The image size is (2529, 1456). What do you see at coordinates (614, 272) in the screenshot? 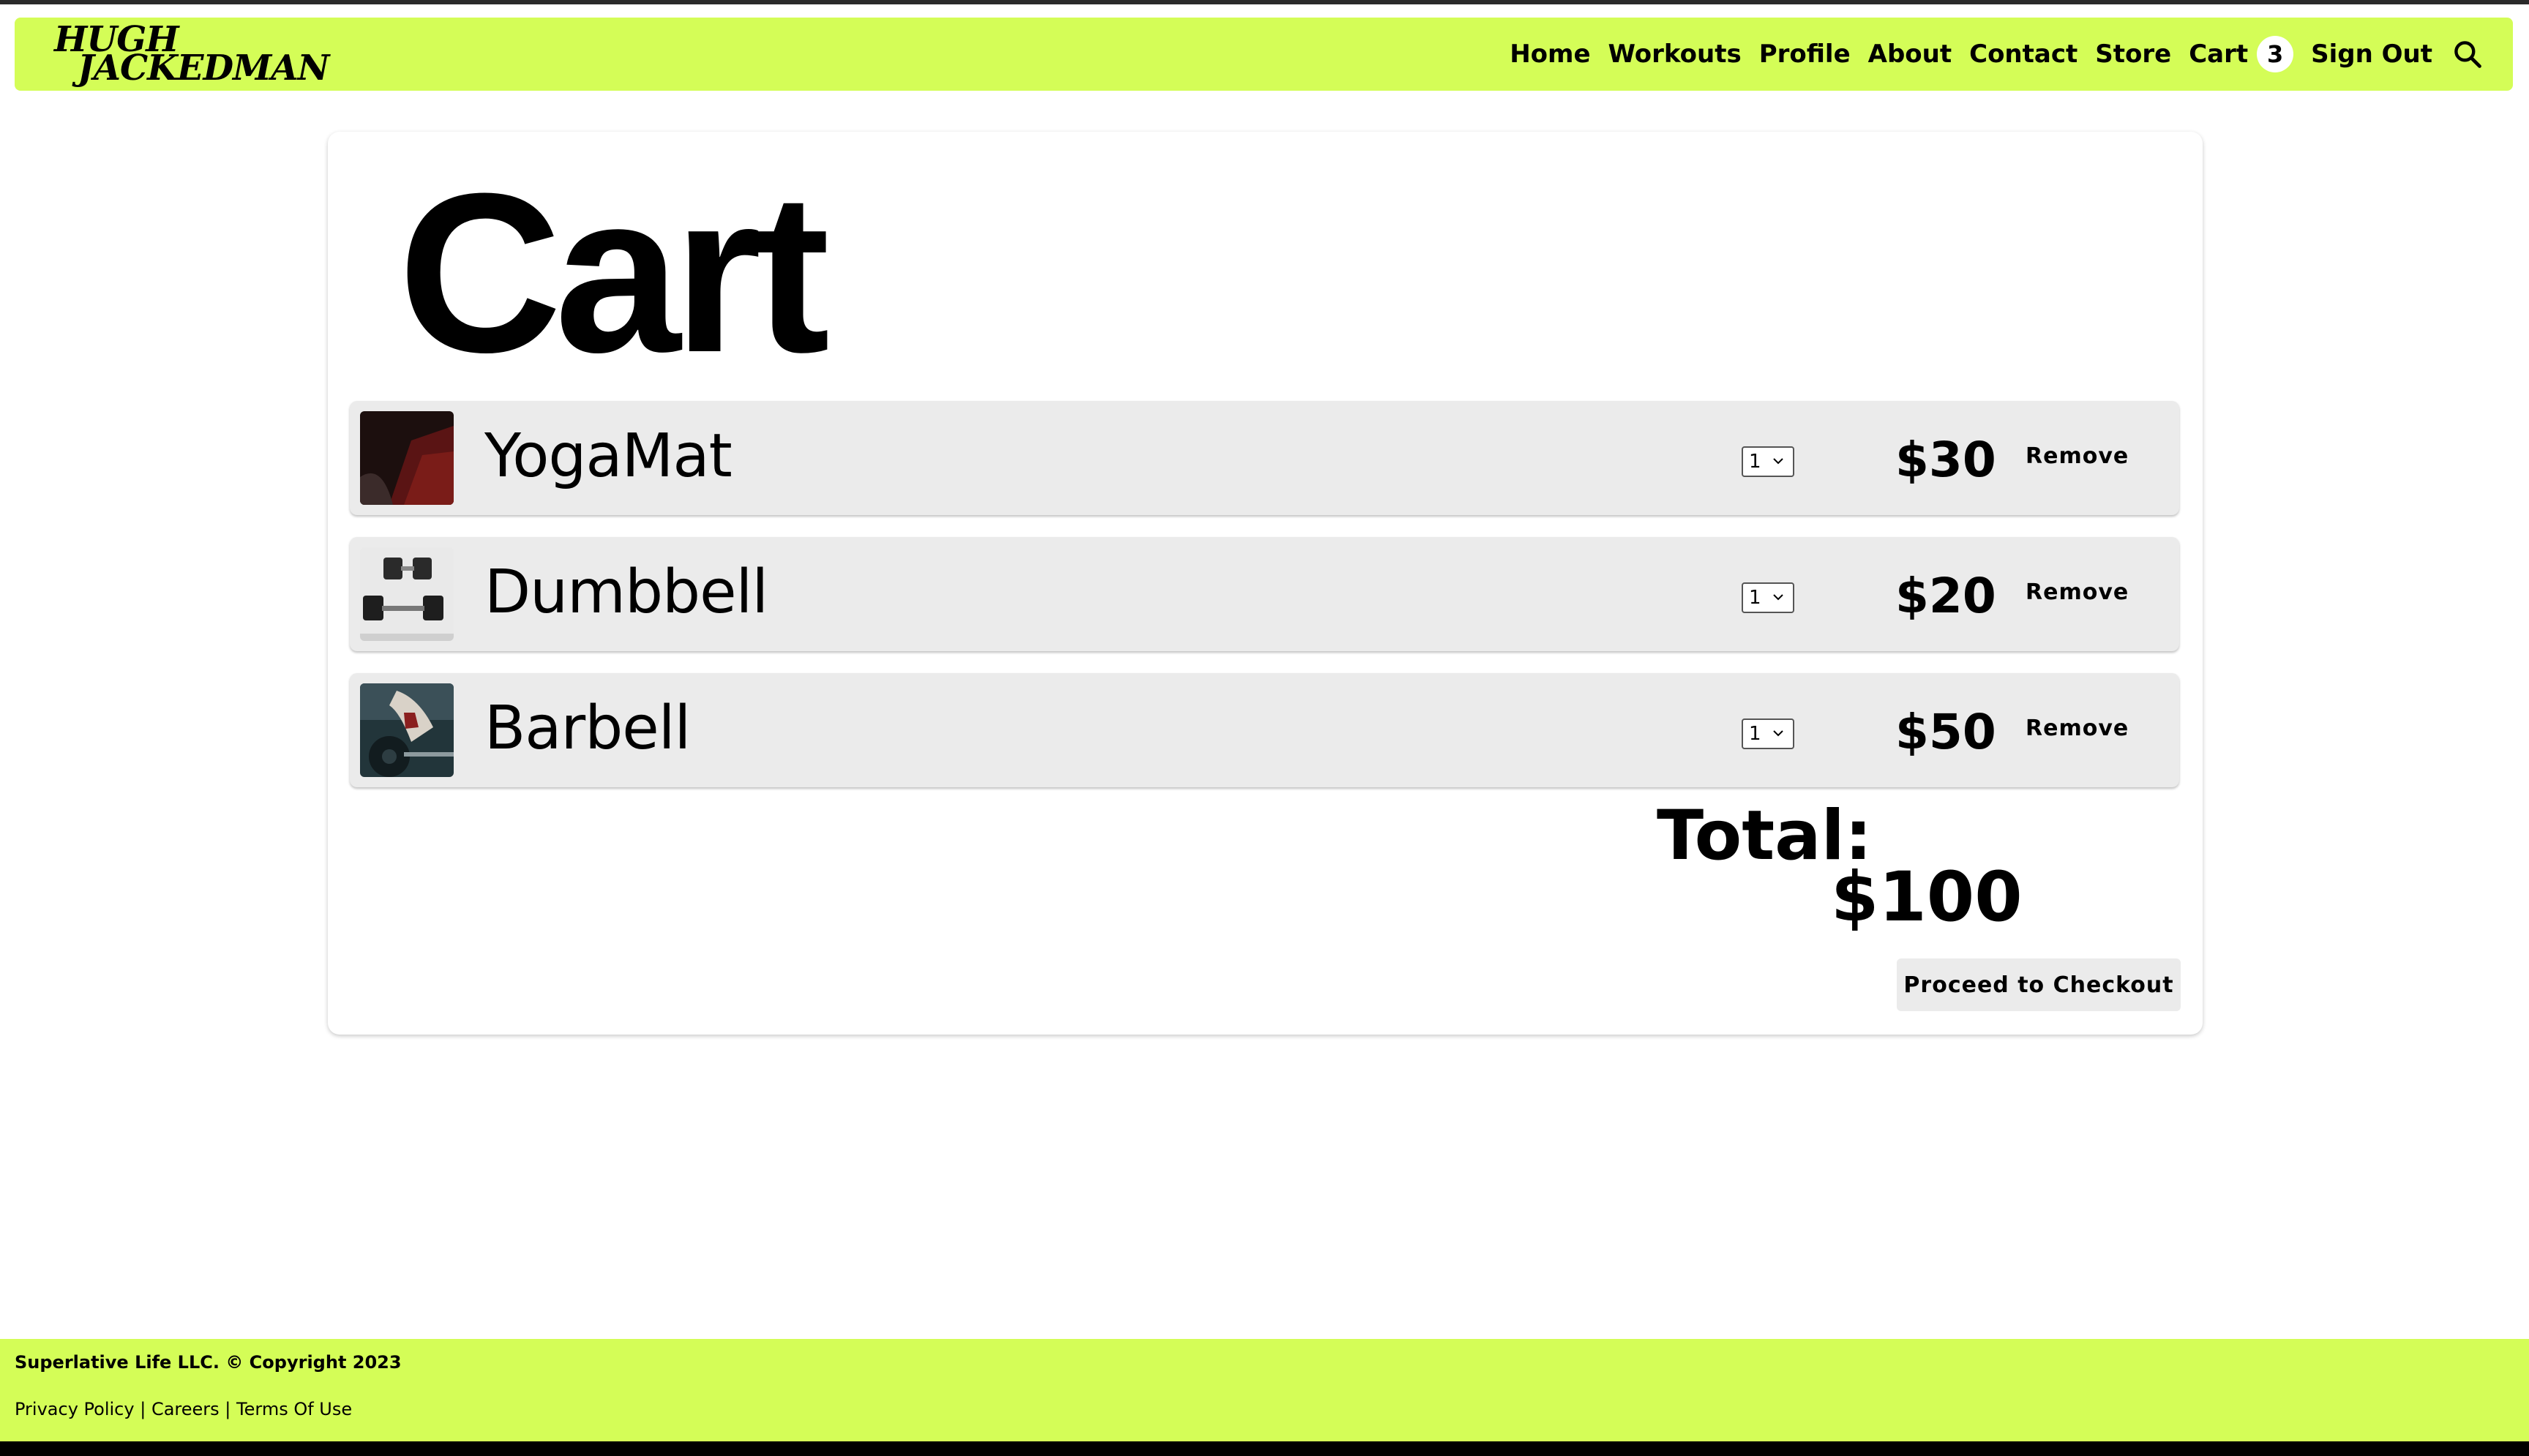
I see `page-title: Cart` at bounding box center [614, 272].